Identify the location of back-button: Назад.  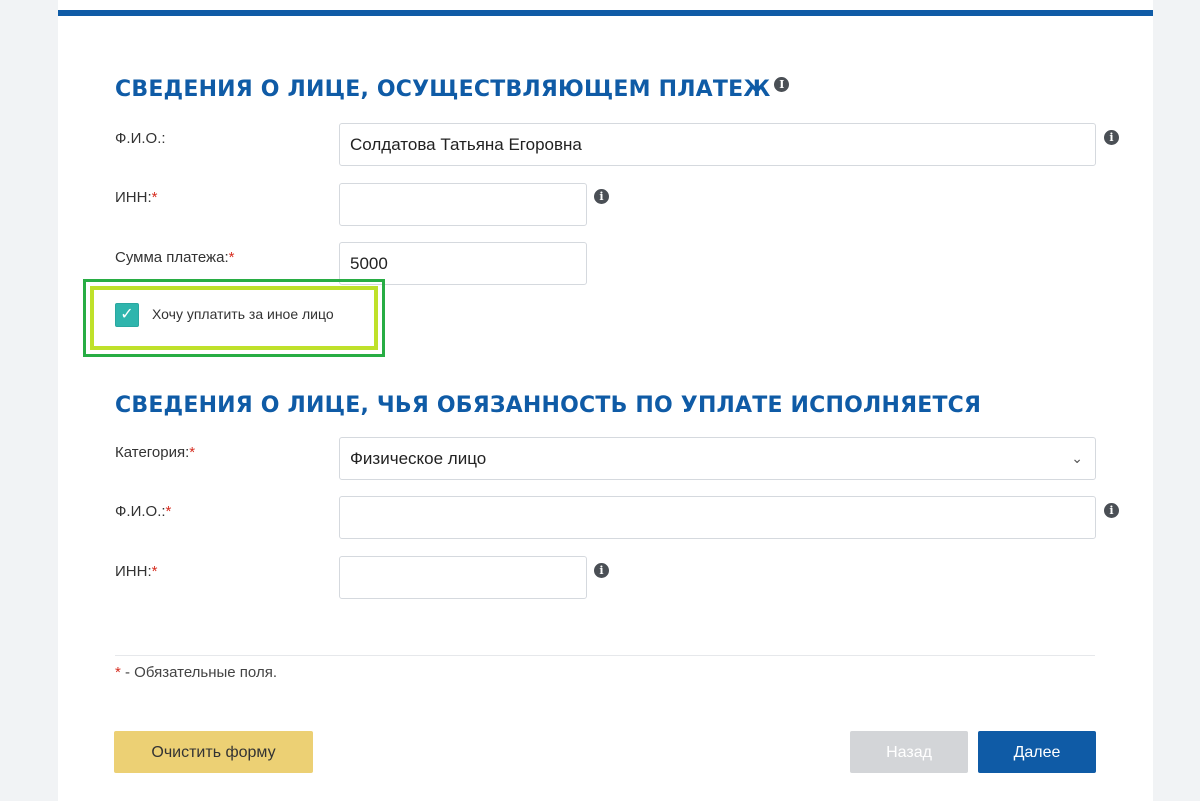
(909, 752).